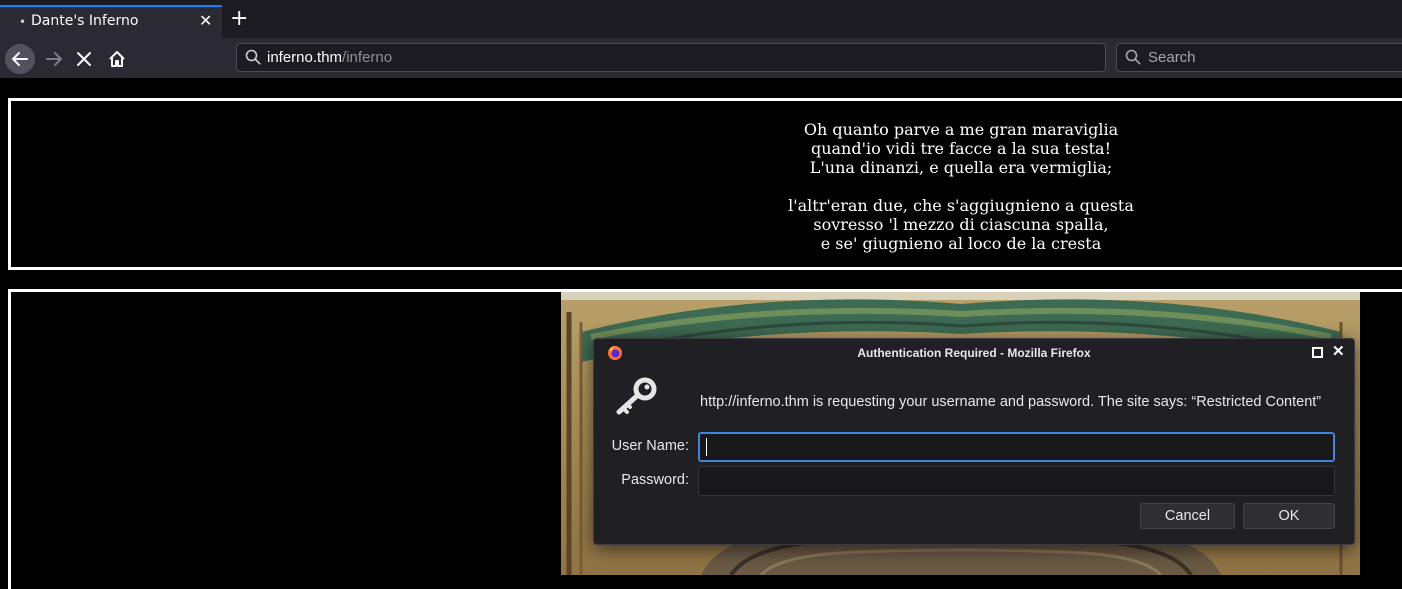  Describe the element at coordinates (1259, 57) in the screenshot. I see `search-bar: Search` at that location.